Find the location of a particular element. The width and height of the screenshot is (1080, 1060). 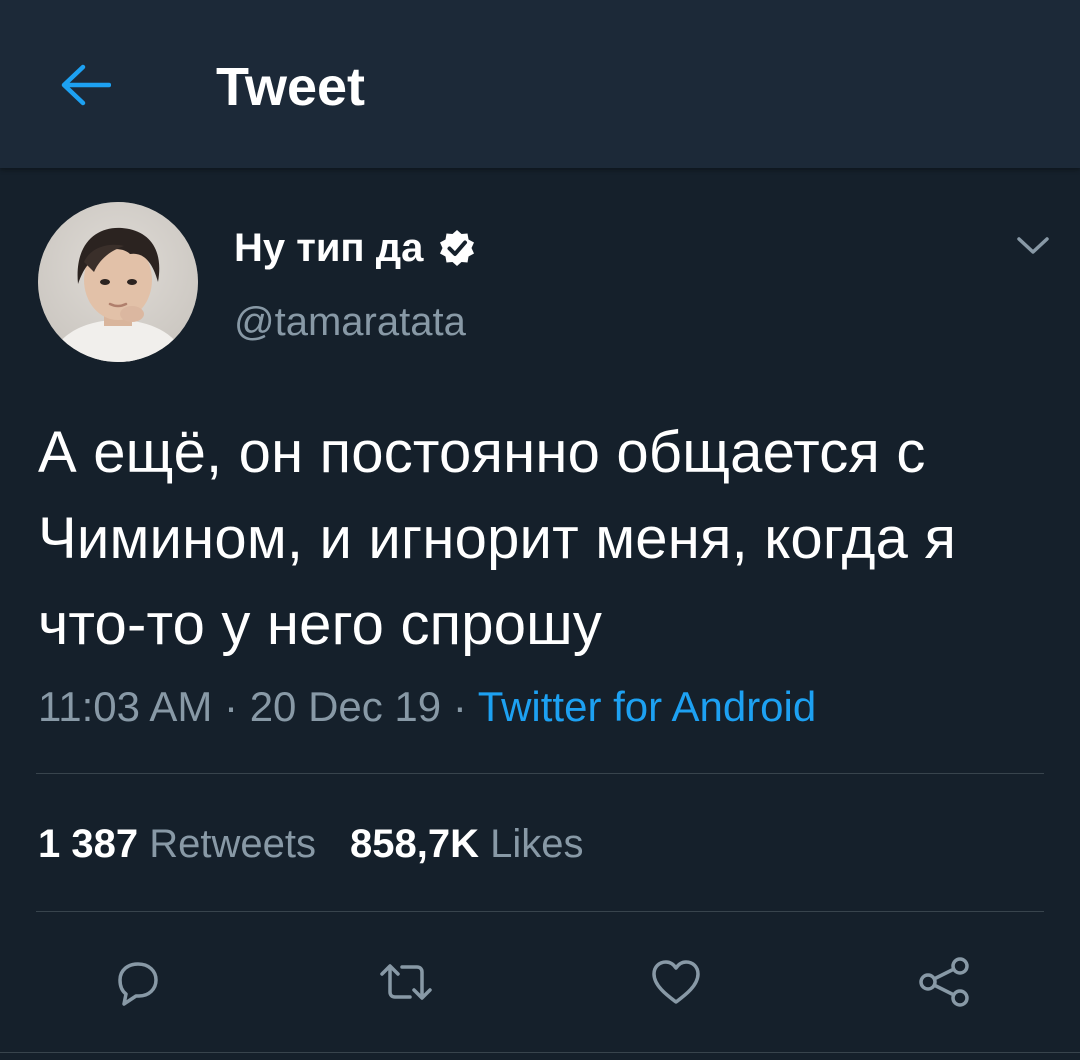

likes-label: Likes is located at coordinates (537, 844).